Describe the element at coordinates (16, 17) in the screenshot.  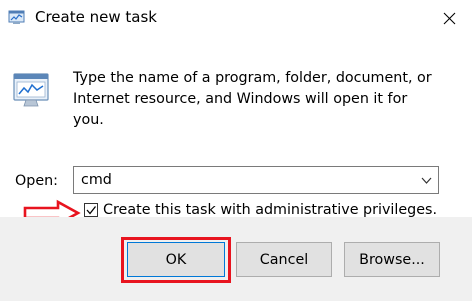
I see `task-manager-icon` at that location.